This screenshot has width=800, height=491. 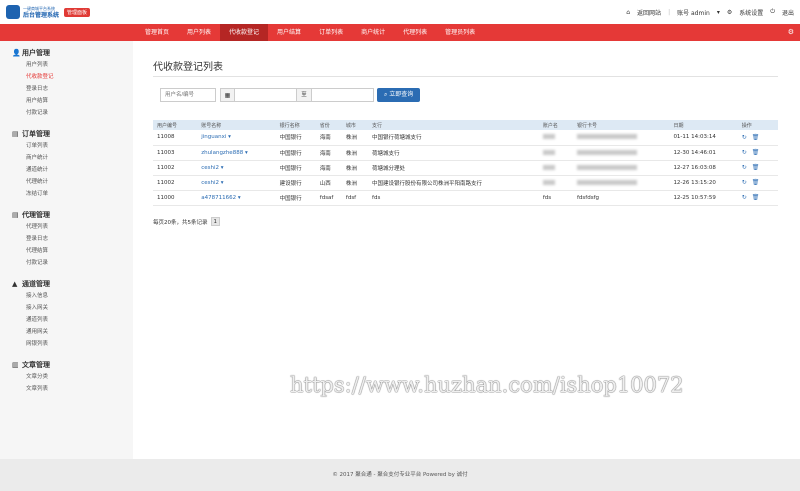 I want to click on sidebar-item: 代理结算, so click(x=72, y=251).